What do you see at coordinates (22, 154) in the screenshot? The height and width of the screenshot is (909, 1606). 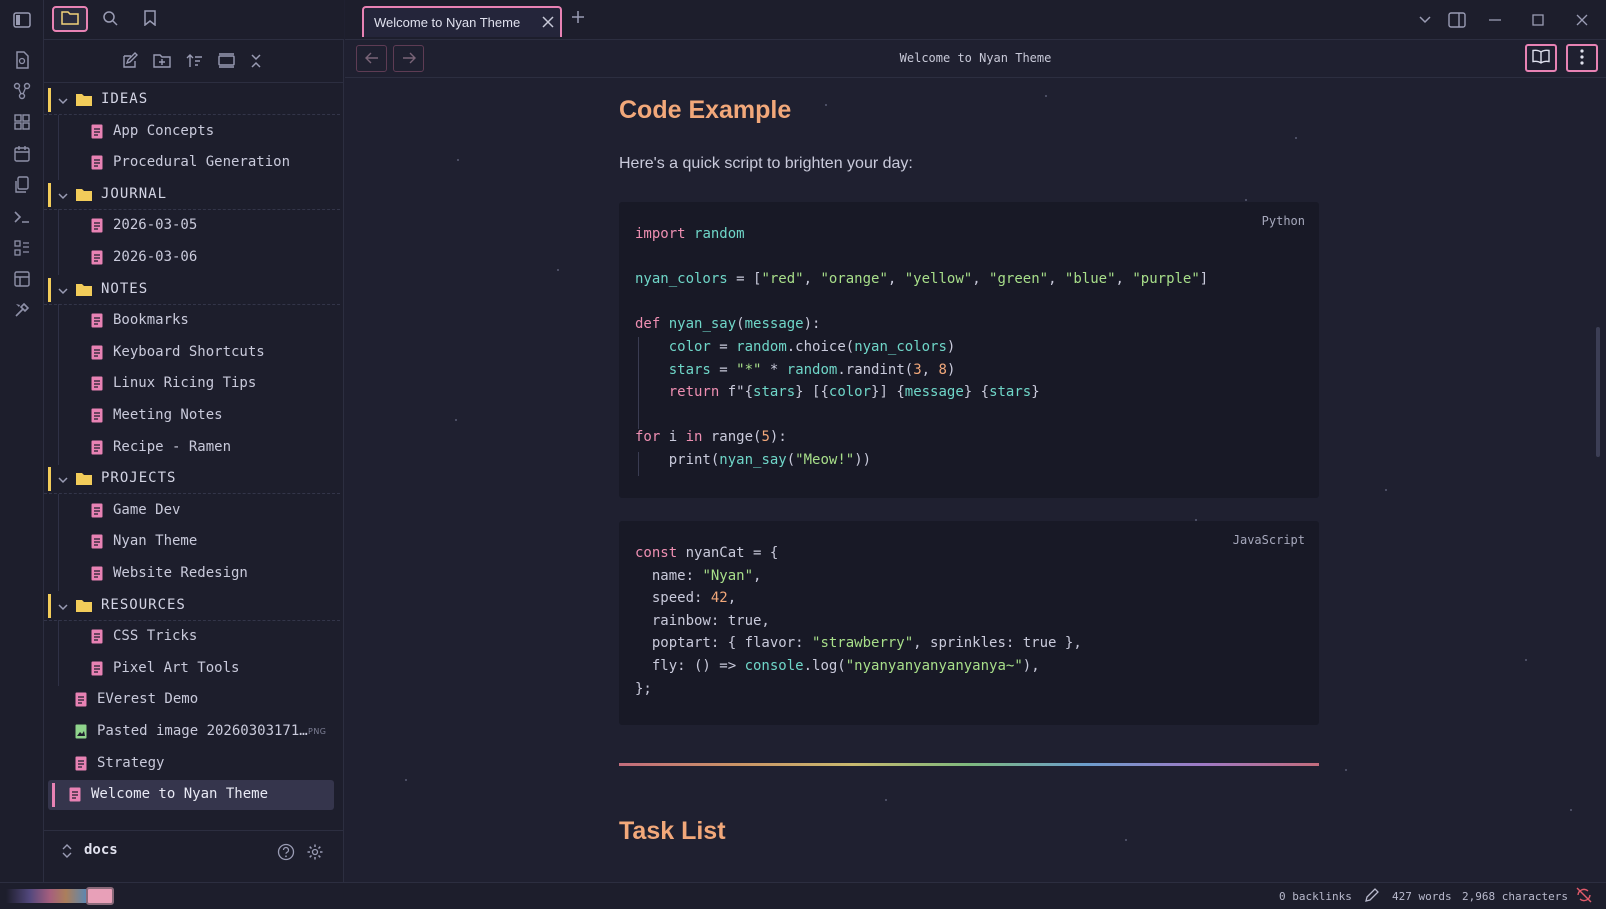 I see `calendar-icon` at bounding box center [22, 154].